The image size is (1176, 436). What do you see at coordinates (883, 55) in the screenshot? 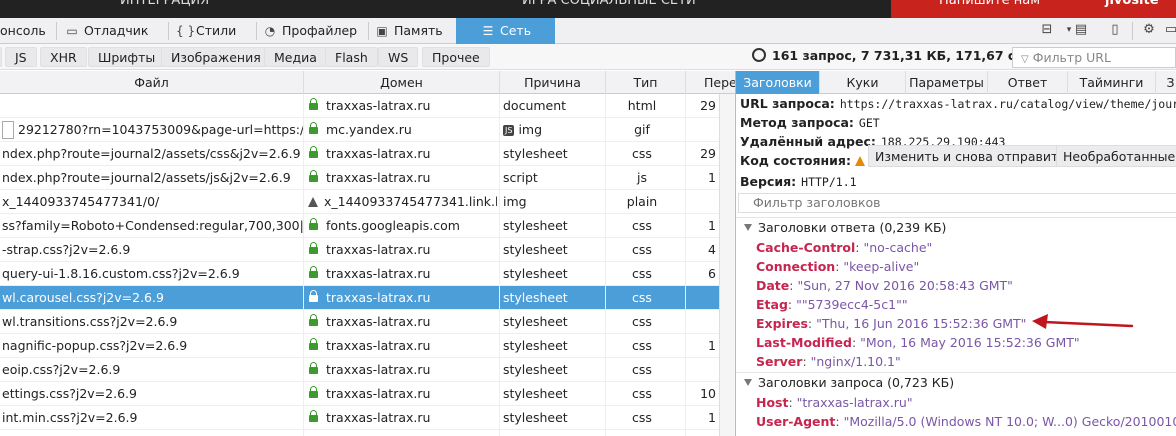
I see `request-summary: 161 запрос, 7 731,31 КБ, 171,67 с` at bounding box center [883, 55].